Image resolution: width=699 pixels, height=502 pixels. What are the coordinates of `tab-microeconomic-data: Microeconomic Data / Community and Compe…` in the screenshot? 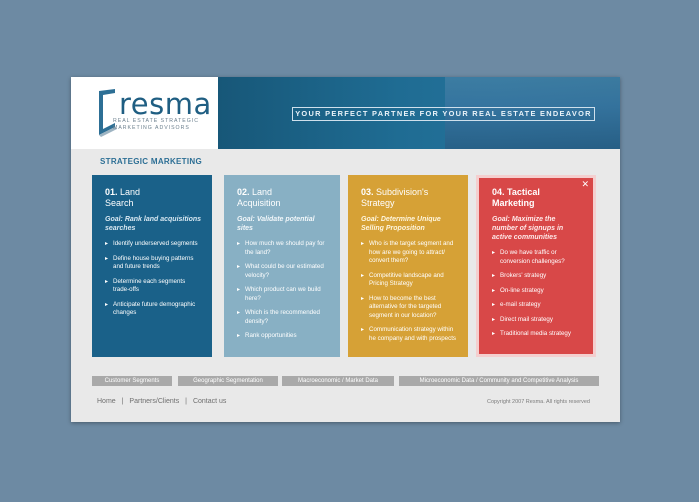 It's located at (499, 381).